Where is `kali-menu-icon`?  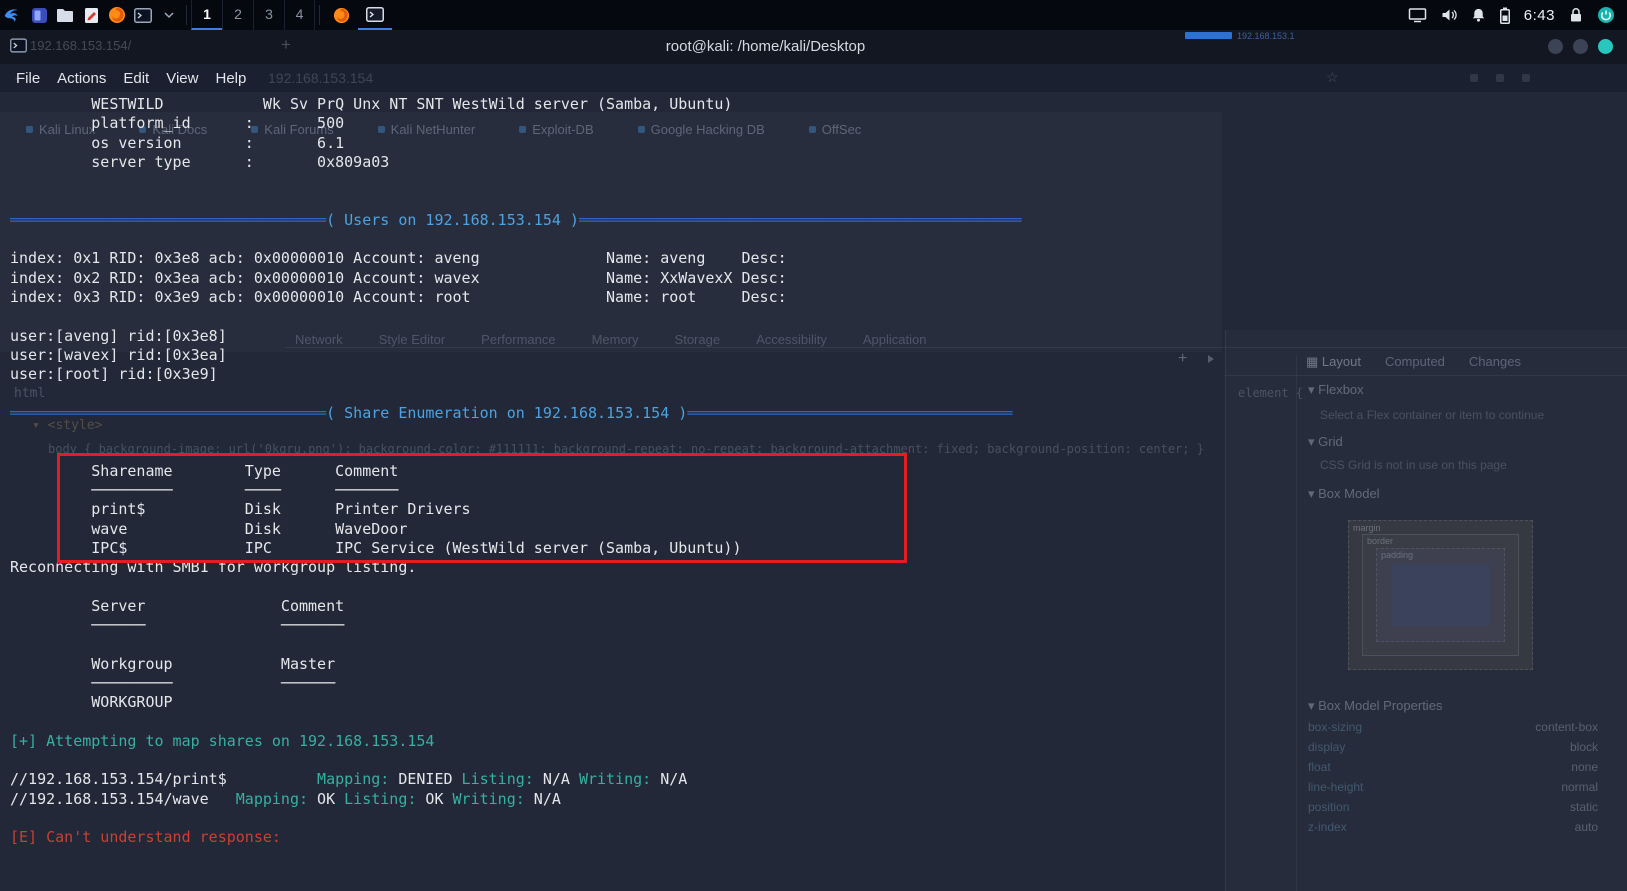
kali-menu-icon is located at coordinates (13, 15).